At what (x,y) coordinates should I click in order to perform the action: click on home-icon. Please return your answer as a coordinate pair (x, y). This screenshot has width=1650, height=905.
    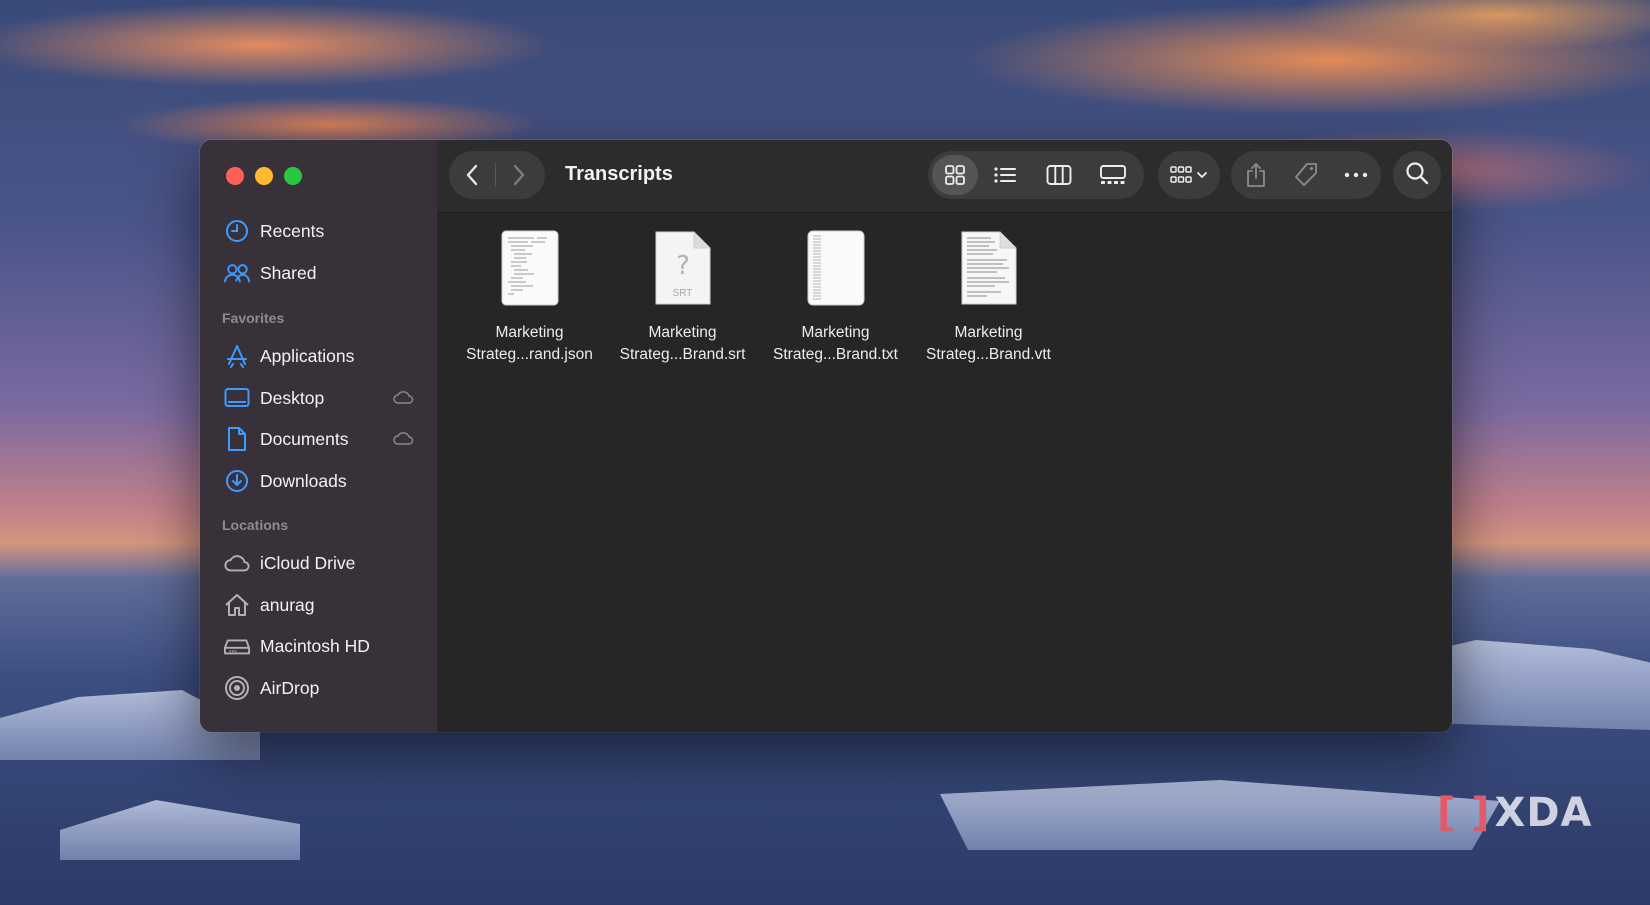
    Looking at the image, I should click on (237, 605).